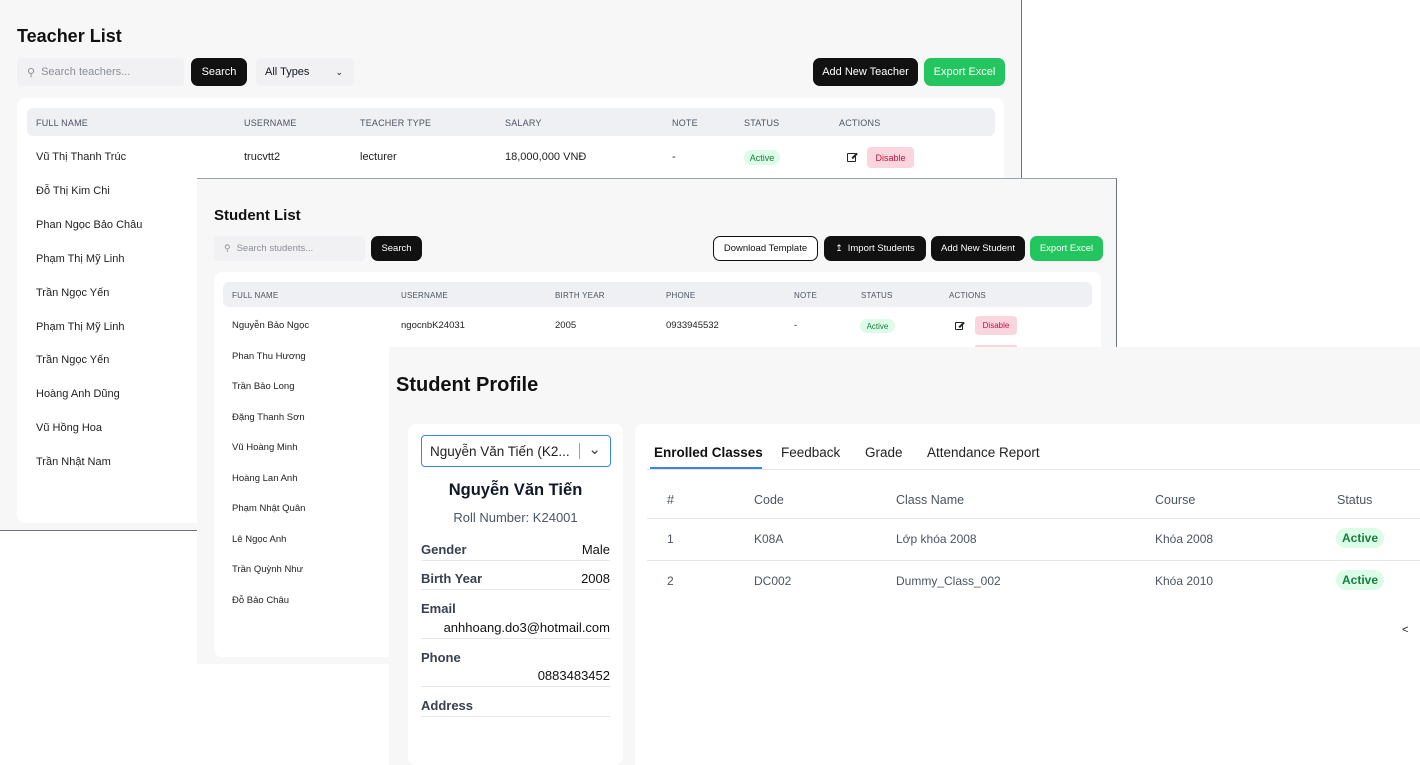 The width and height of the screenshot is (1420, 765). Describe the element at coordinates (573, 675) in the screenshot. I see `phone-value: 0883483452` at that location.